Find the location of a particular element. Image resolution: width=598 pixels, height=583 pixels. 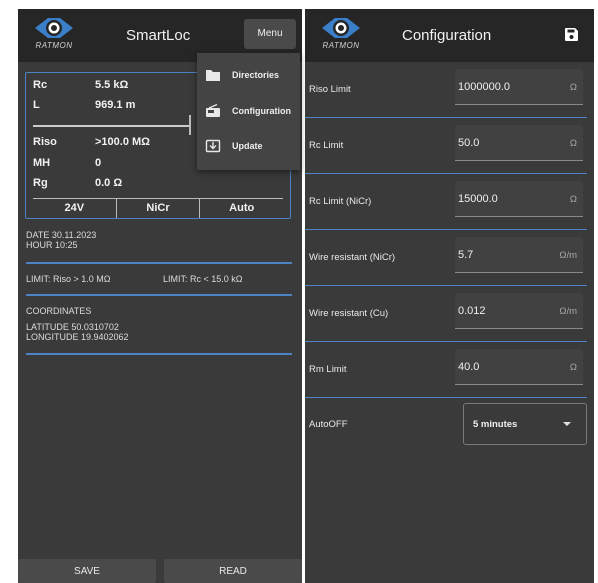

menu-item-label: Directories is located at coordinates (256, 75).